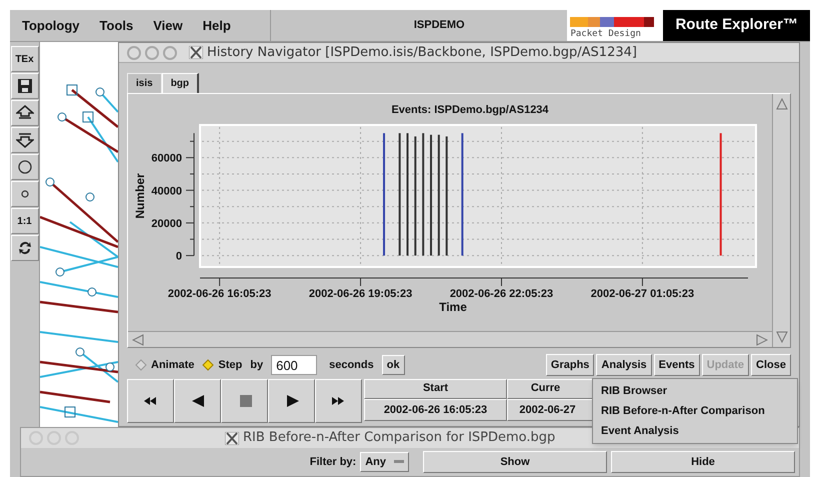  What do you see at coordinates (782, 337) in the screenshot?
I see `scroll-down-icon` at bounding box center [782, 337].